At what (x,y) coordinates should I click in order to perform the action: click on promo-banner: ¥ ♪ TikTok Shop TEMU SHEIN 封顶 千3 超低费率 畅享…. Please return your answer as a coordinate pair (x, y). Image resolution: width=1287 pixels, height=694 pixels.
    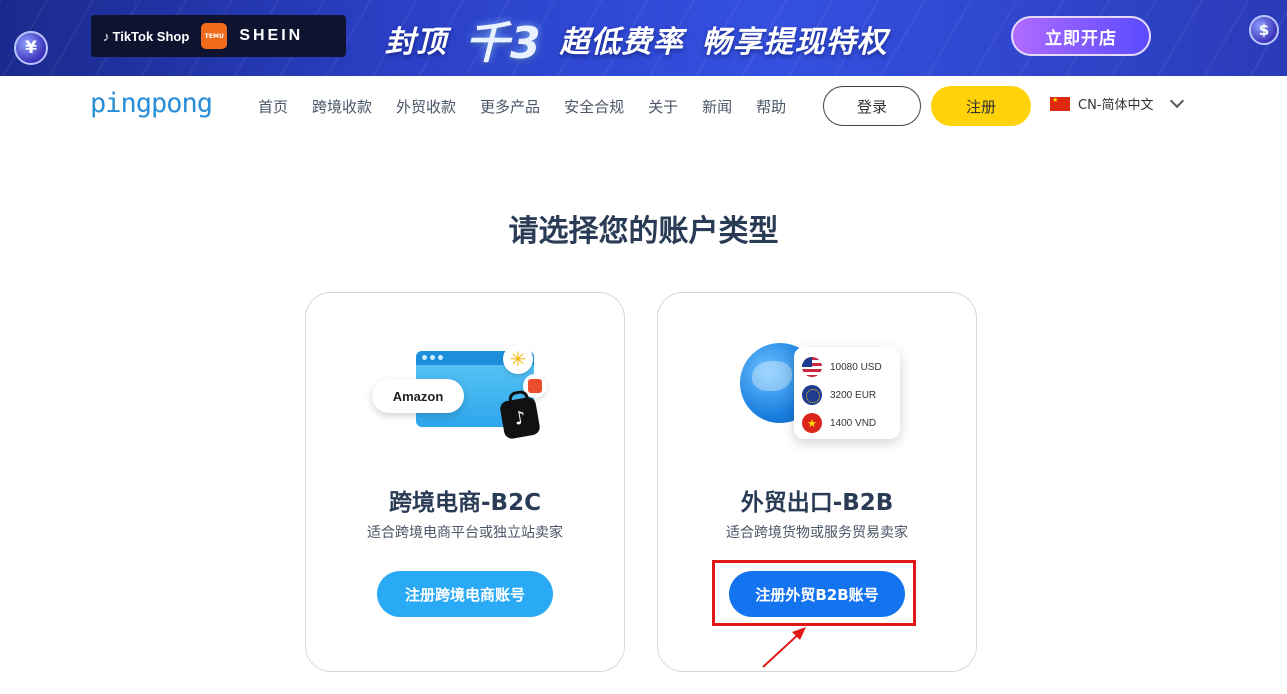
    Looking at the image, I should click on (643, 38).